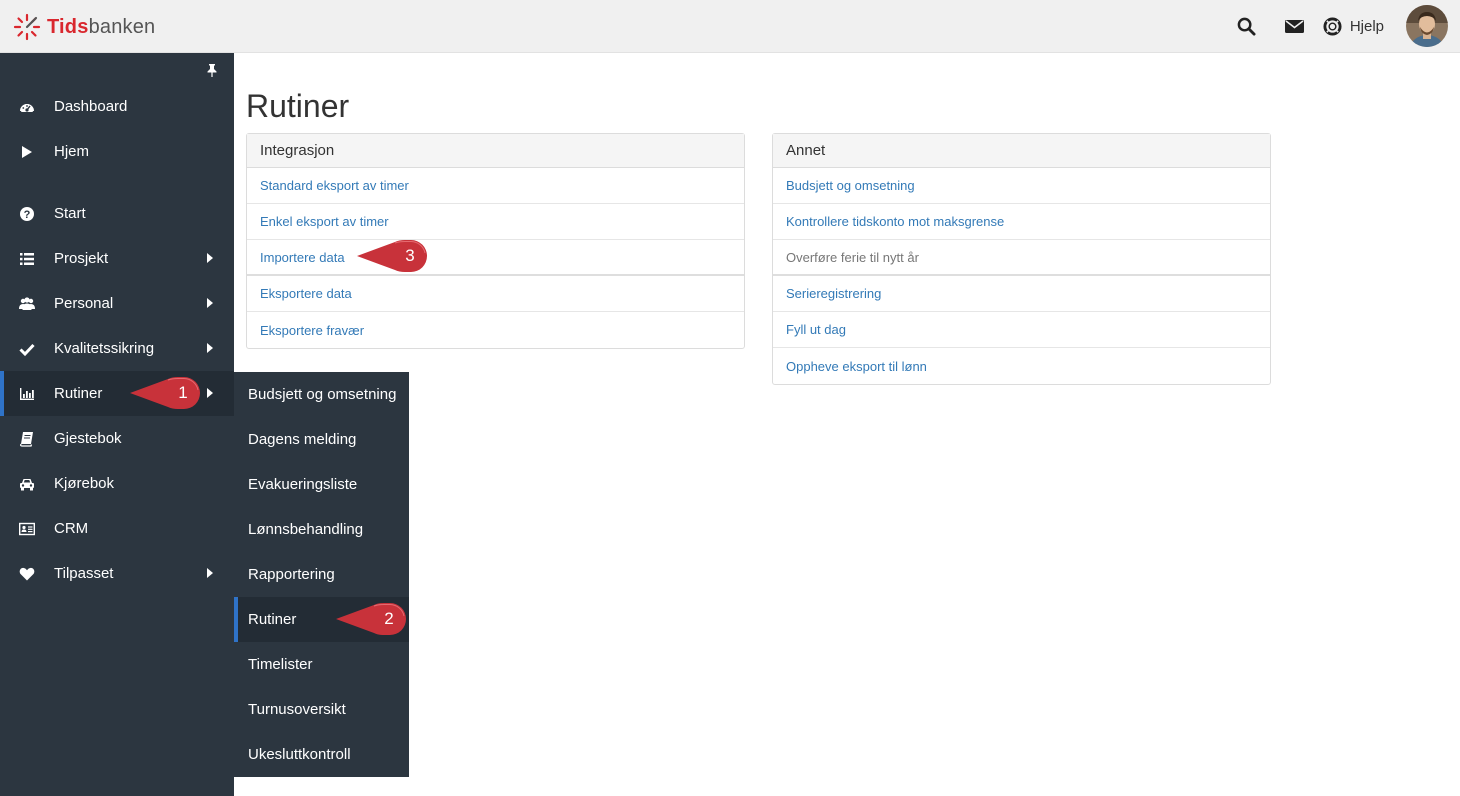  Describe the element at coordinates (391, 256) in the screenshot. I see `callout-marker: 3` at that location.